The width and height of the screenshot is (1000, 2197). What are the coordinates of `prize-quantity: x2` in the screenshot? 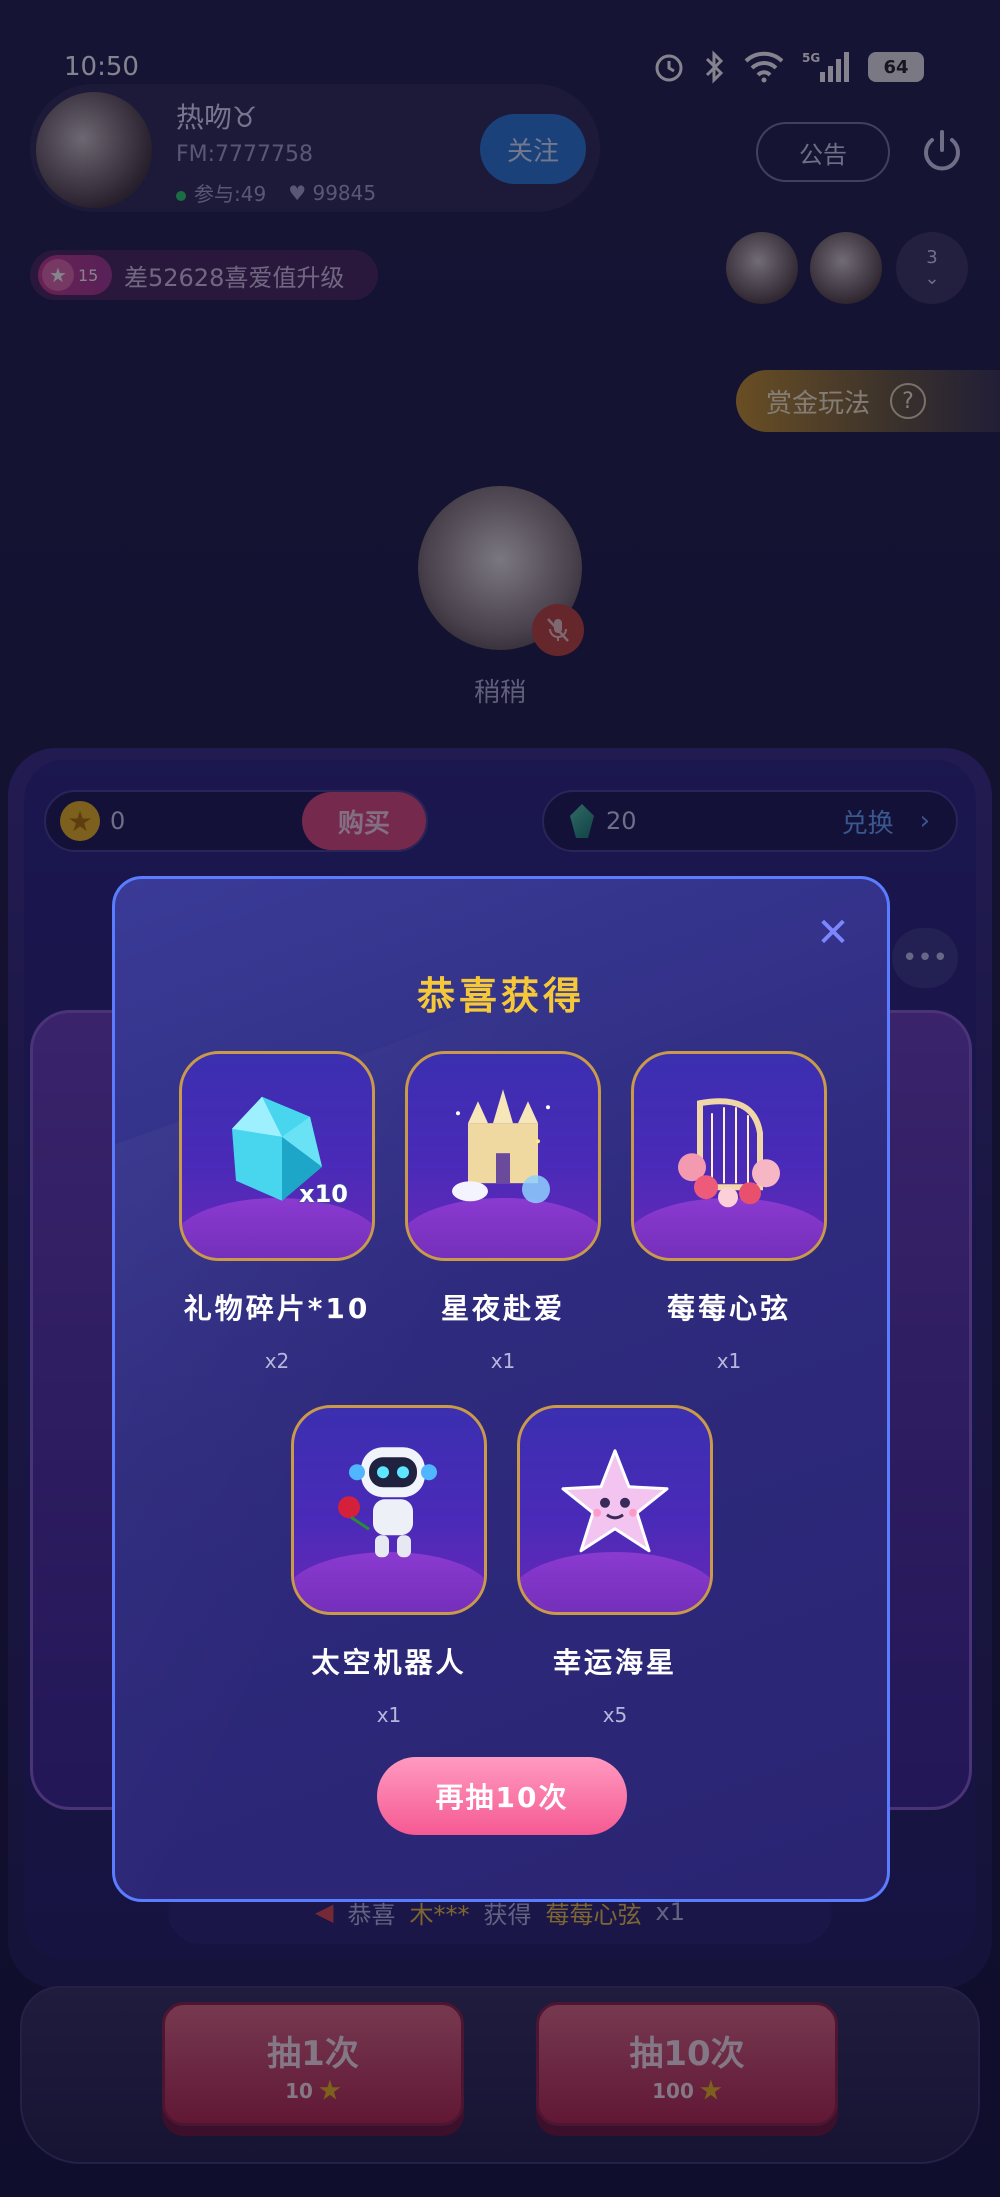 It's located at (277, 1361).